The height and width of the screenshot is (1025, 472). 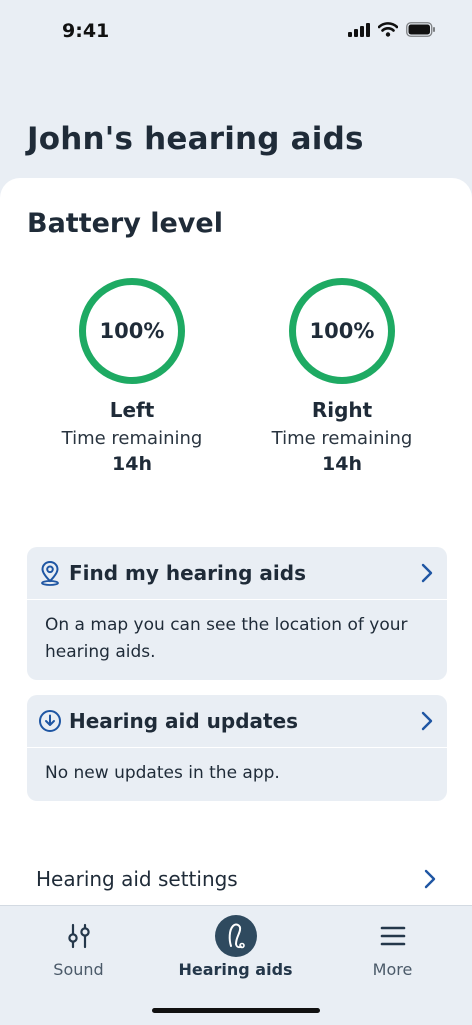 I want to click on battery-section-title: Battery level, so click(x=125, y=223).